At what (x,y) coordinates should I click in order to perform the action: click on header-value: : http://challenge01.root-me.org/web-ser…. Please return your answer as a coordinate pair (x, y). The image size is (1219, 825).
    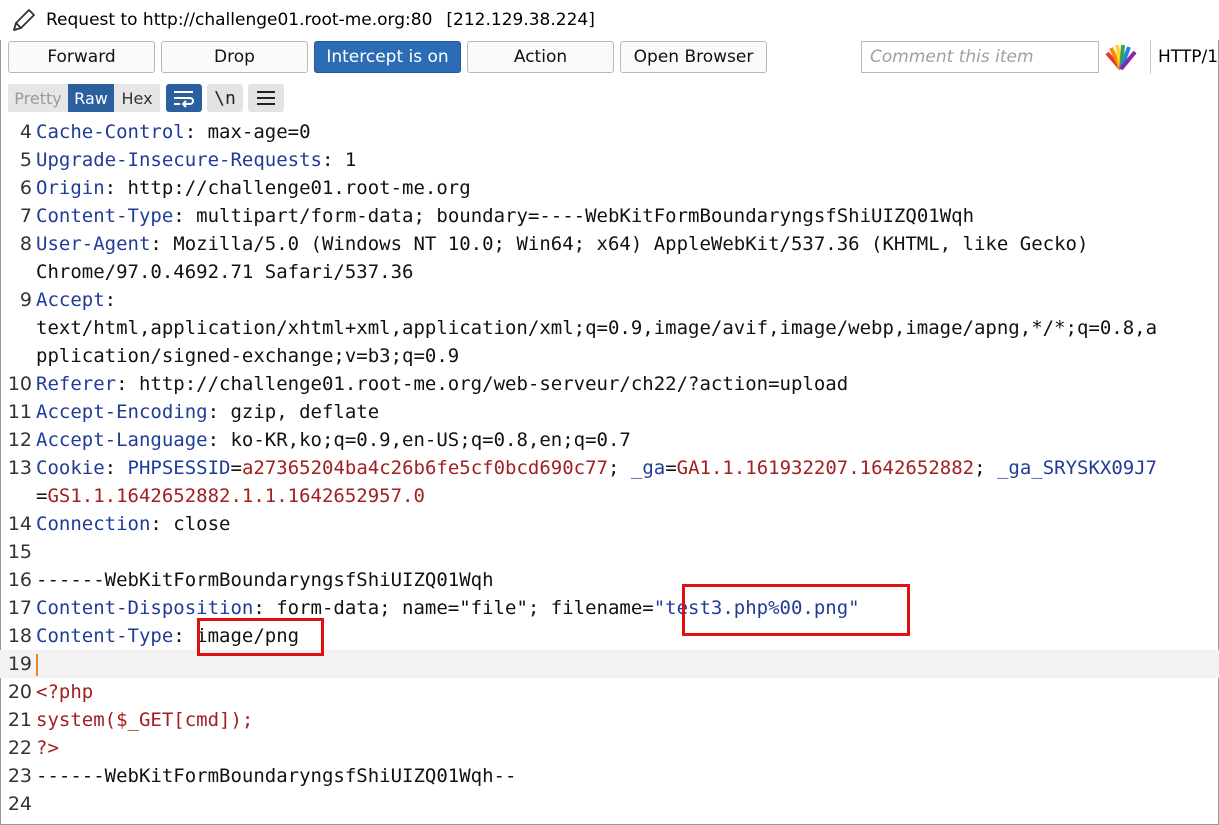
    Looking at the image, I should click on (482, 384).